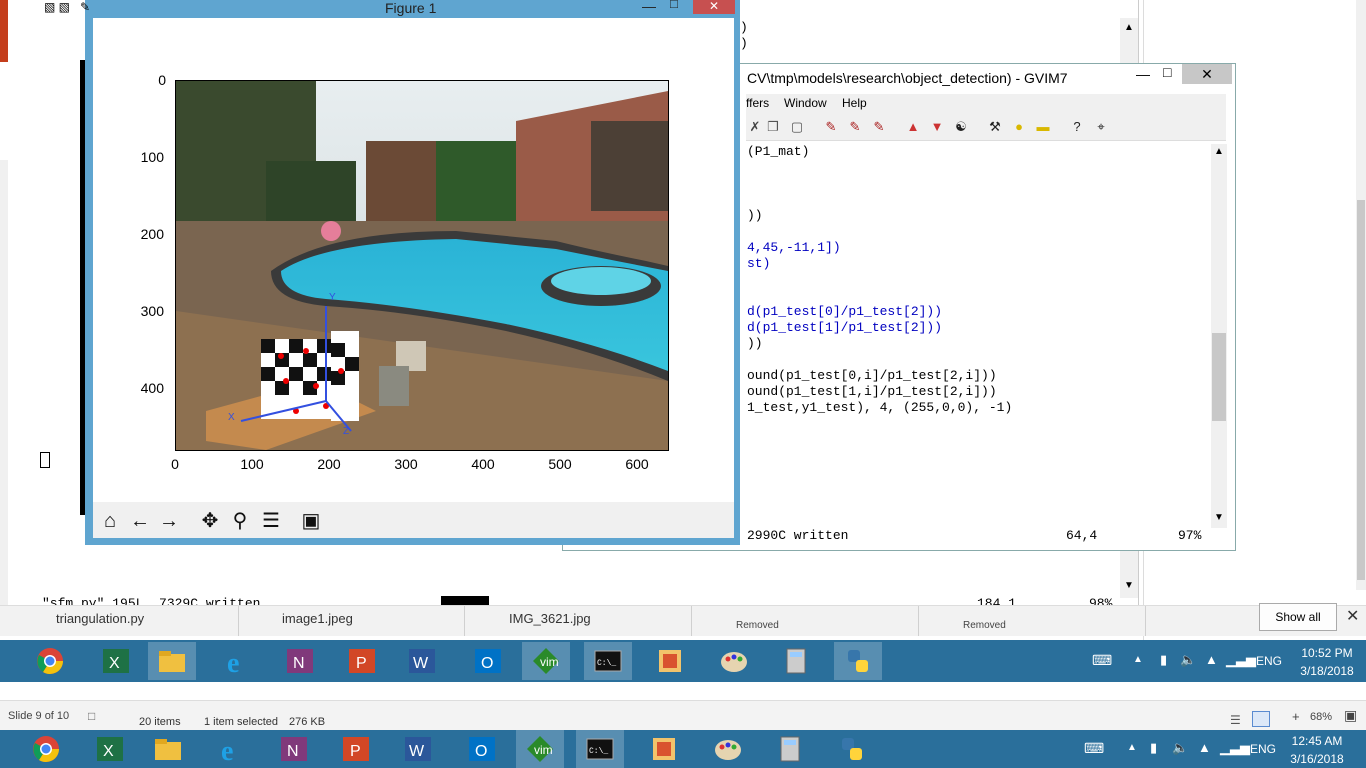 The width and height of the screenshot is (1366, 768). What do you see at coordinates (778, 151) in the screenshot?
I see `code-line: (P1_mat)` at bounding box center [778, 151].